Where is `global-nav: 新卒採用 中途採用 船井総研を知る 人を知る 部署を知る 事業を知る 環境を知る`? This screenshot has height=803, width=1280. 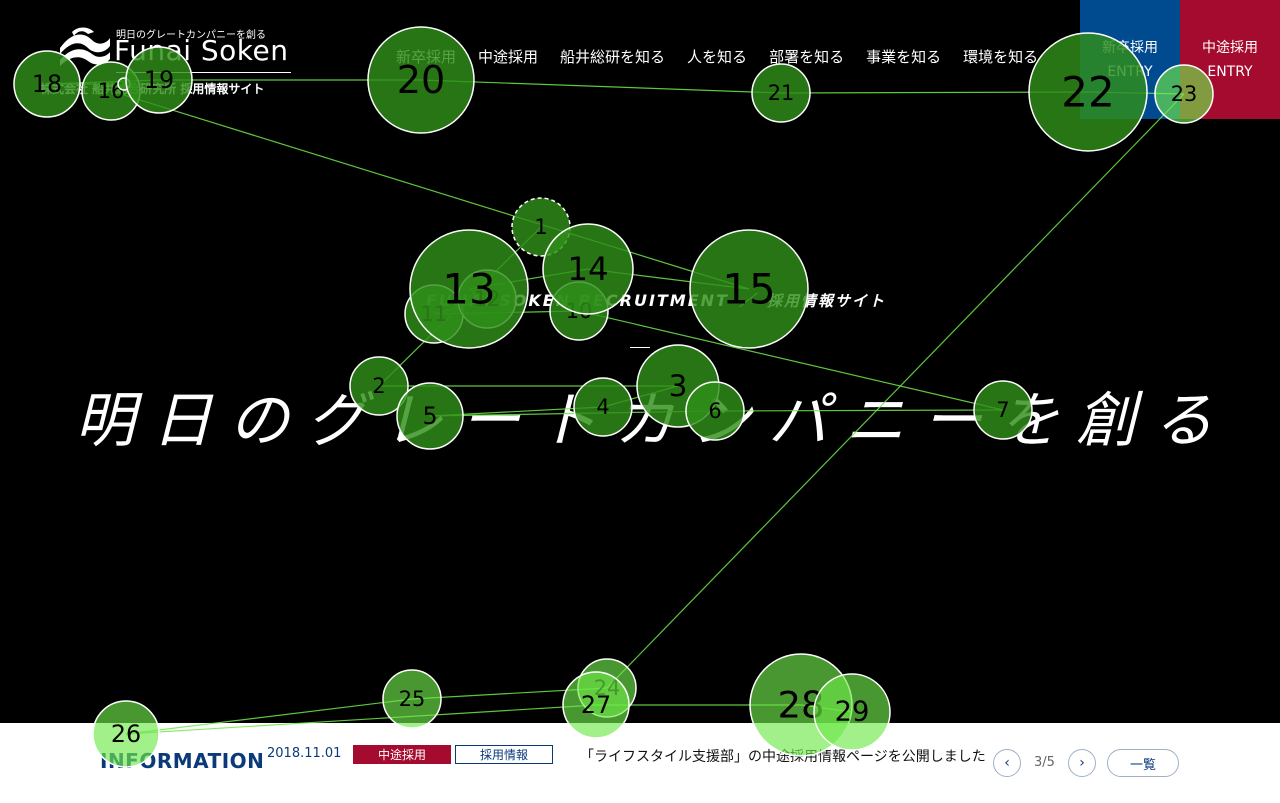
global-nav: 新卒採用 中途採用 船井総研を知る 人を知る 部署を知る 事業を知る 環境を知る is located at coordinates (728, 56).